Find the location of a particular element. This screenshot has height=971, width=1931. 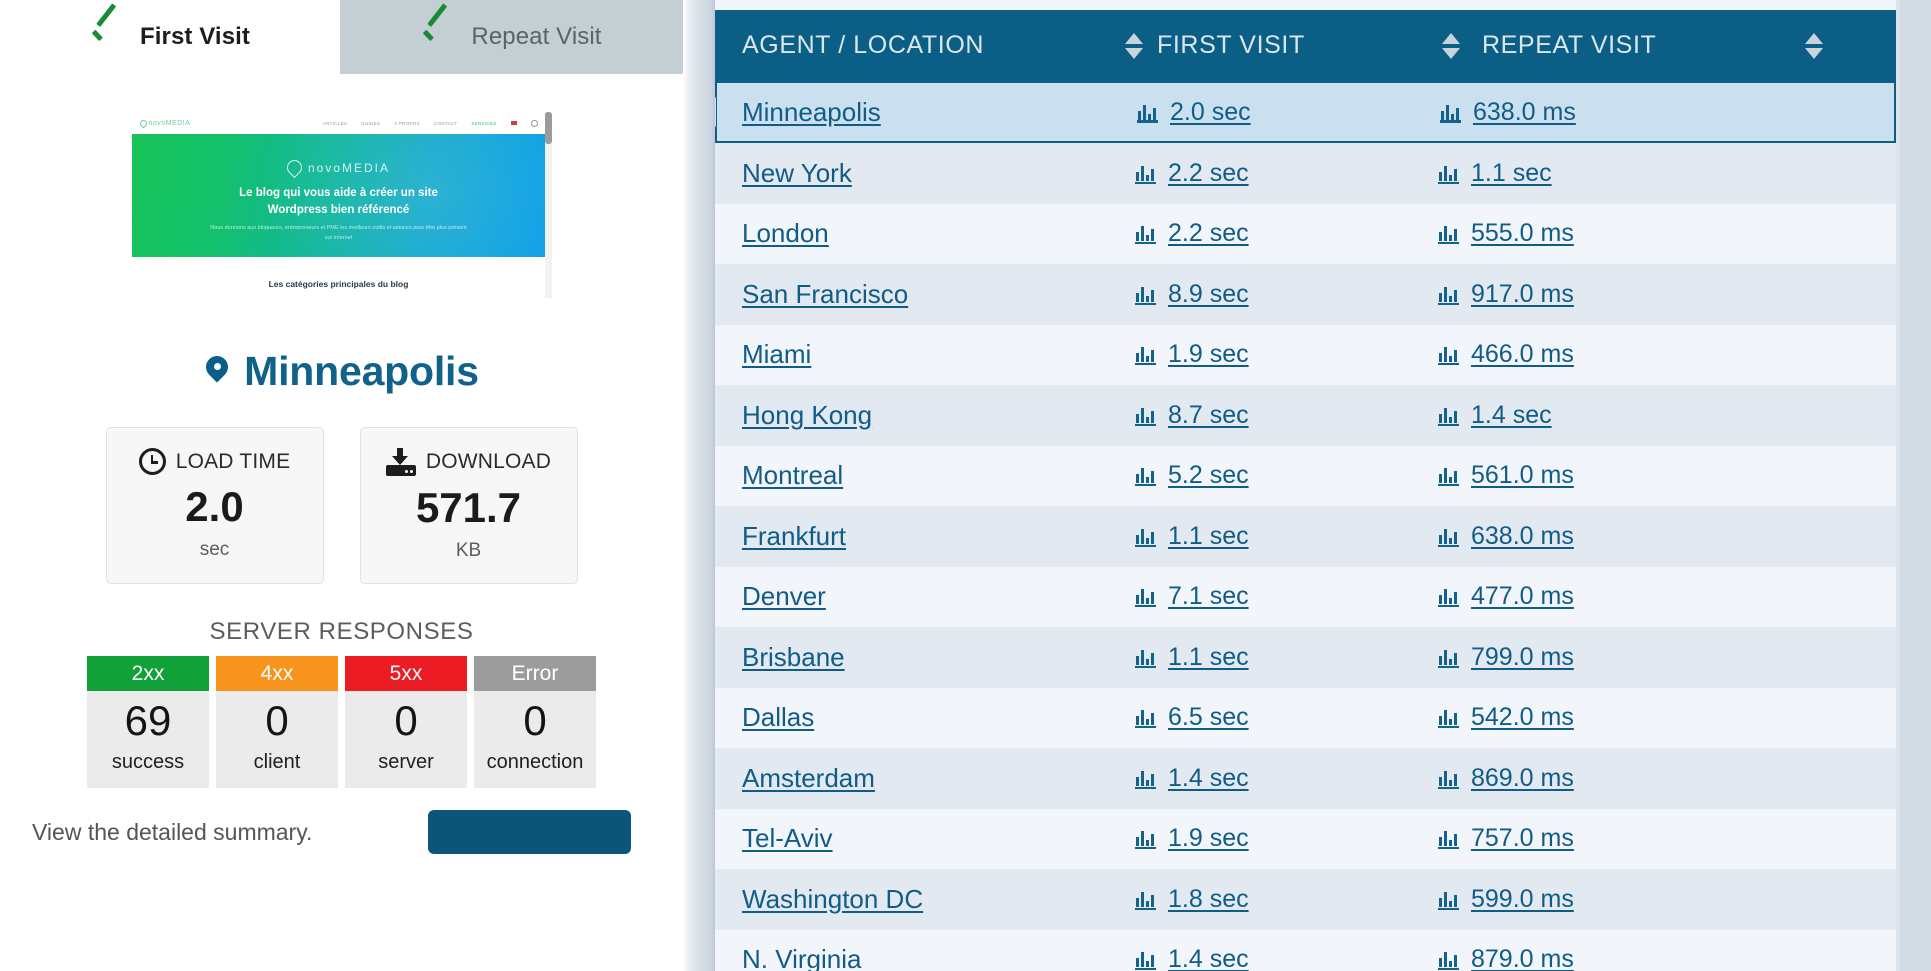

location-link: New York is located at coordinates (797, 173).